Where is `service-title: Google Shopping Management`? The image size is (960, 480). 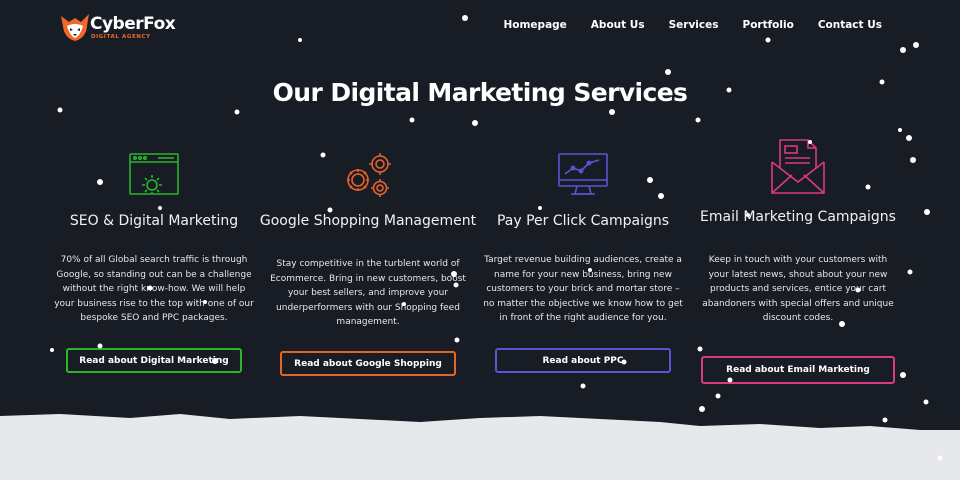 service-title: Google Shopping Management is located at coordinates (368, 221).